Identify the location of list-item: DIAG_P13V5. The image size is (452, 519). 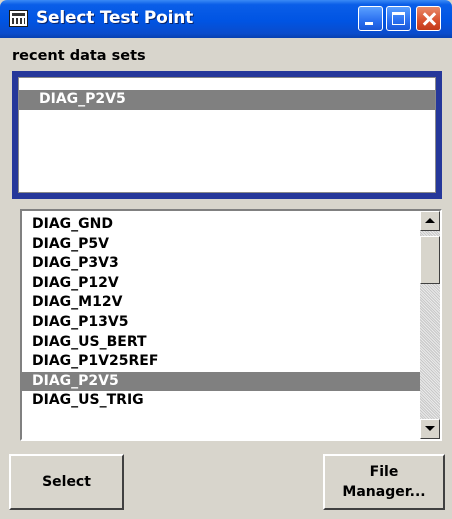
(221, 323).